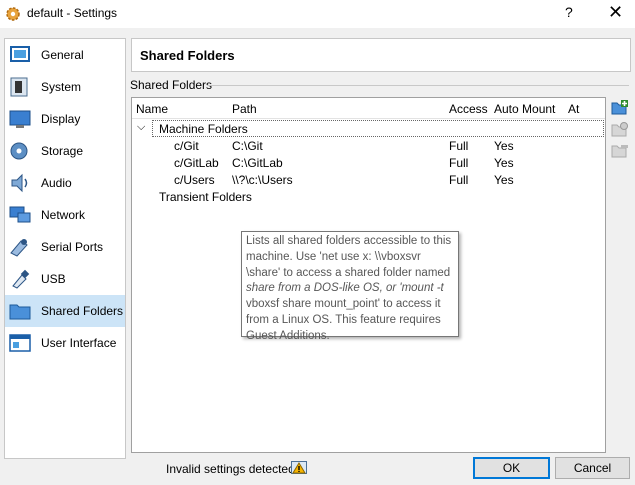  I want to click on sidebar-item-label: System, so click(61, 87).